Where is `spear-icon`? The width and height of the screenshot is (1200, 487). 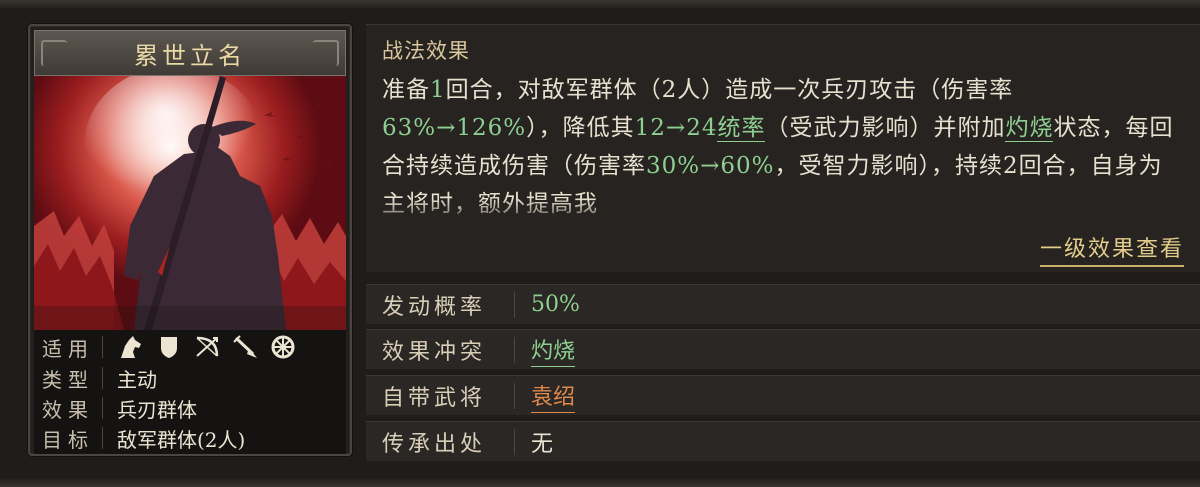 spear-icon is located at coordinates (245, 347).